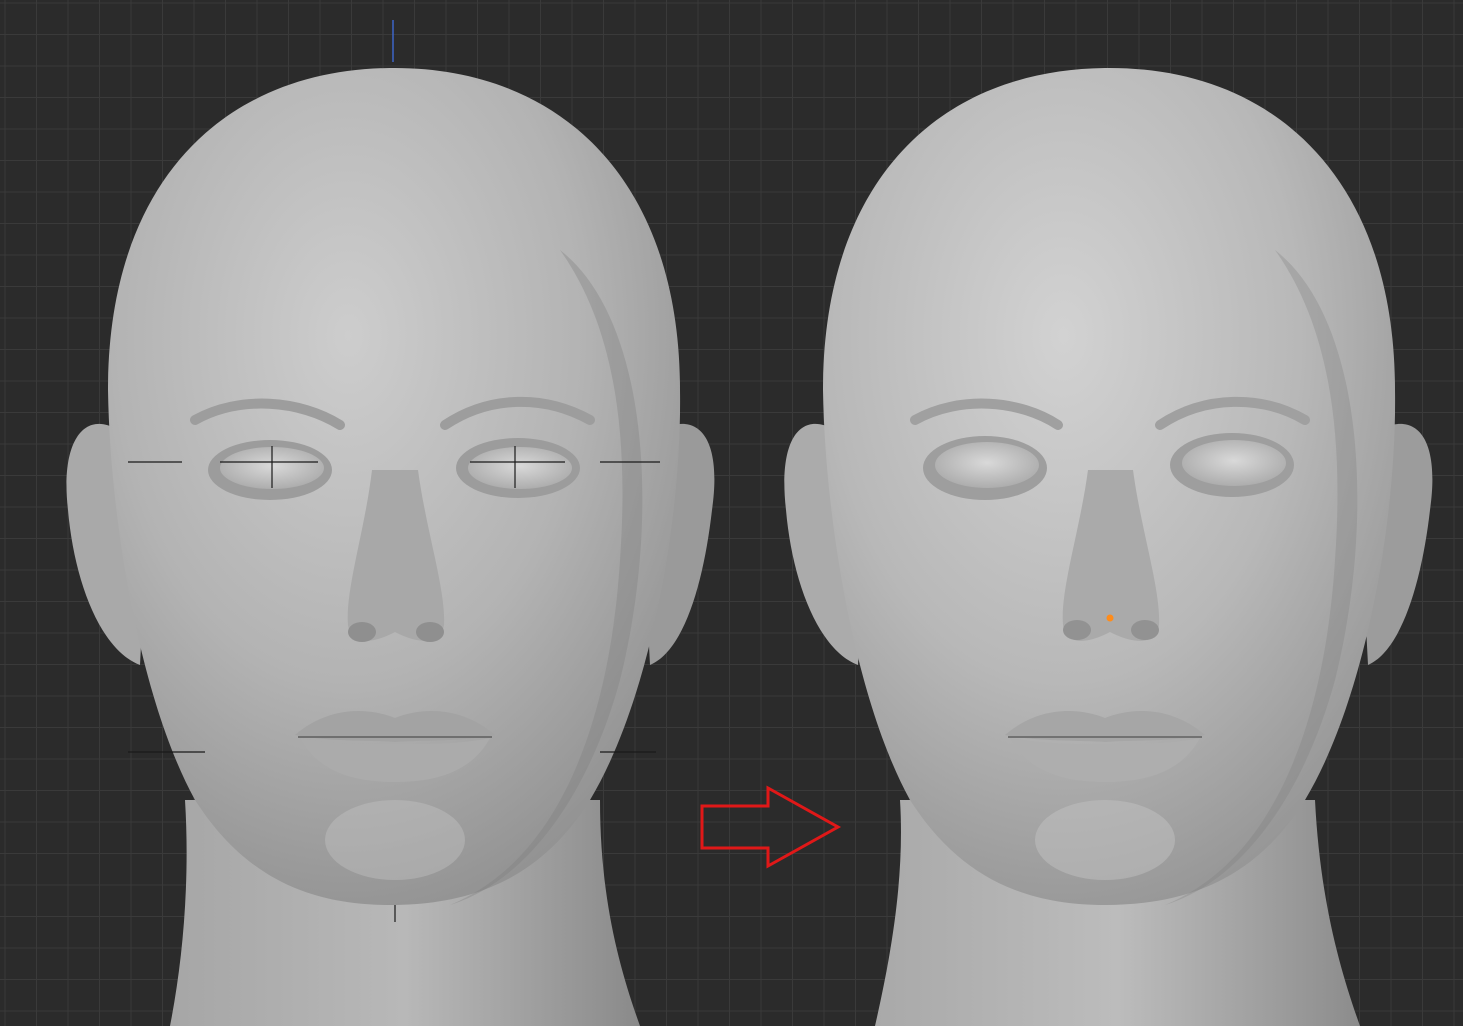  What do you see at coordinates (1077, 630) in the screenshot?
I see `nostril-left-after` at bounding box center [1077, 630].